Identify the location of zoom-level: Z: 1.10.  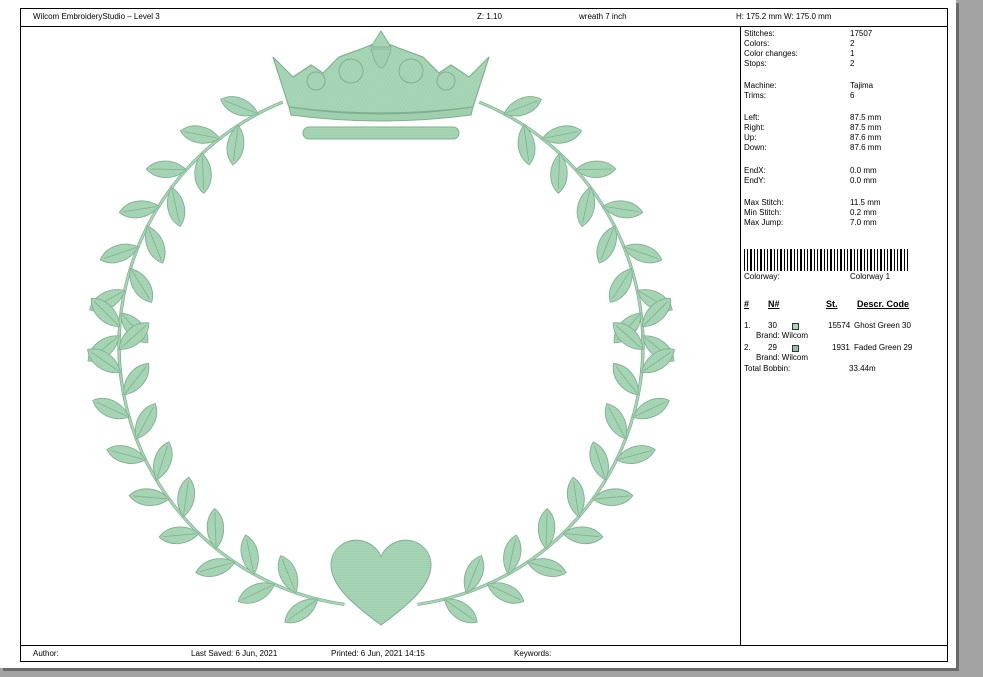
(489, 16).